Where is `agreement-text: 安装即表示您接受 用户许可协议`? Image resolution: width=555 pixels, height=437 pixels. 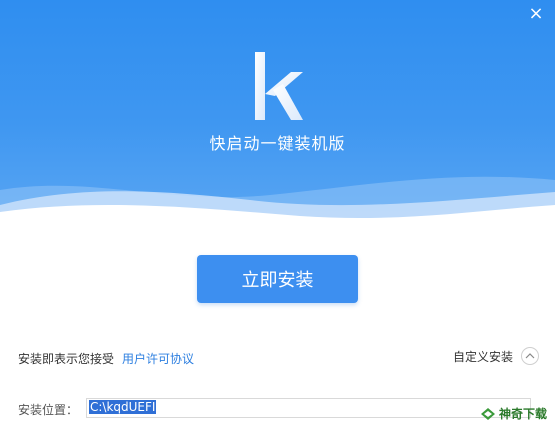 agreement-text: 安装即表示您接受 用户许可协议 is located at coordinates (106, 358).